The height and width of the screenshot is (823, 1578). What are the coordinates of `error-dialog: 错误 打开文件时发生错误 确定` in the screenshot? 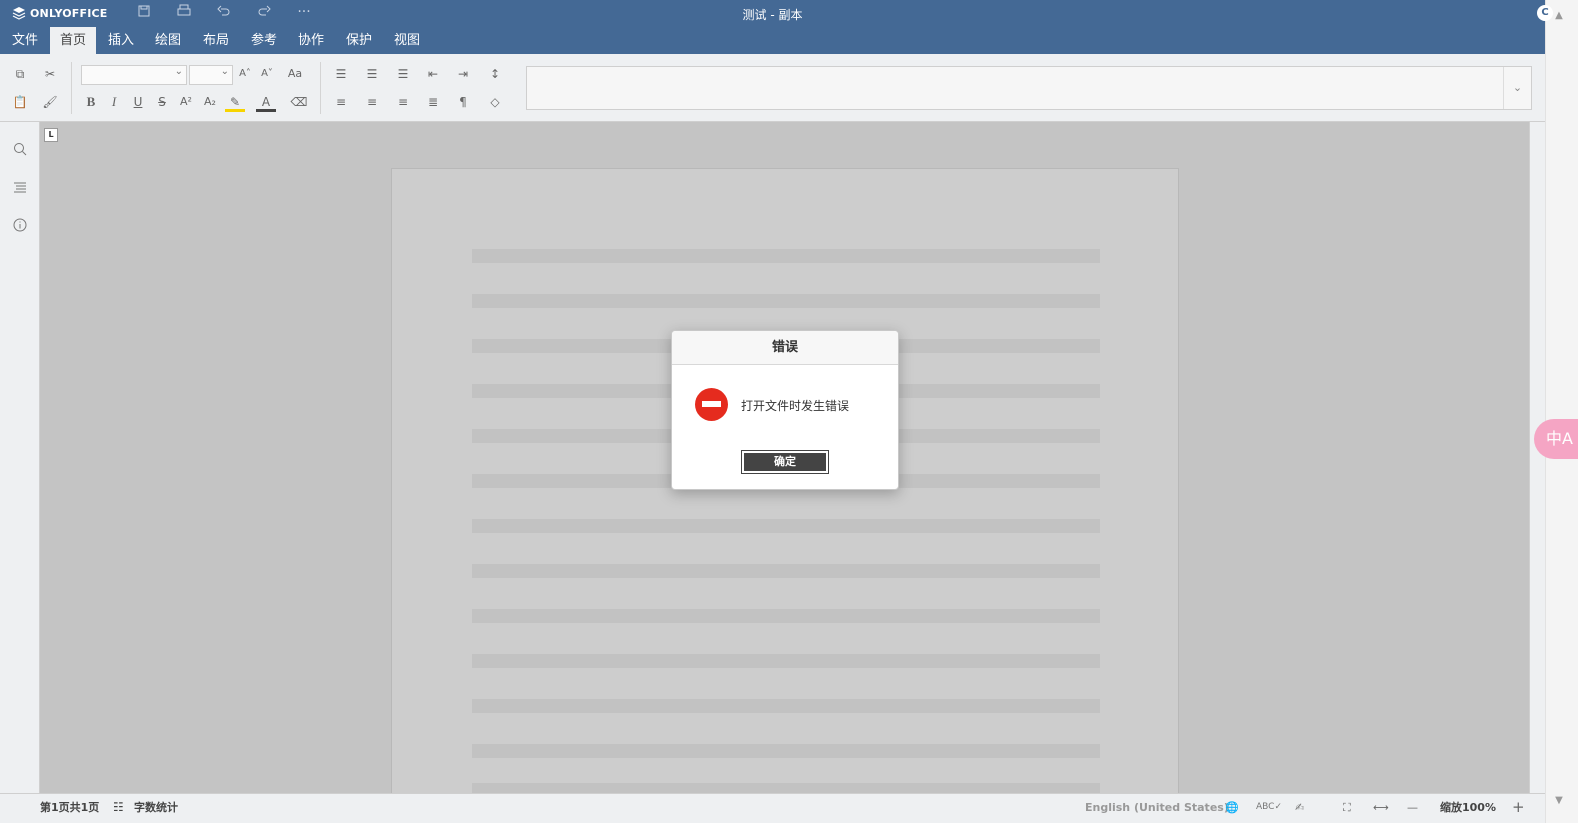 It's located at (785, 410).